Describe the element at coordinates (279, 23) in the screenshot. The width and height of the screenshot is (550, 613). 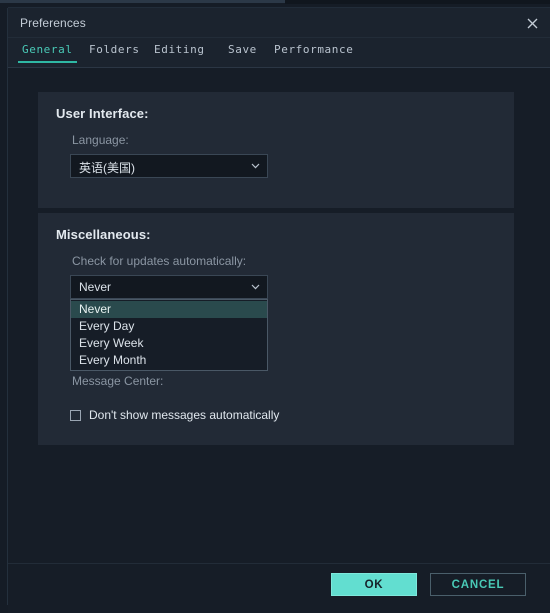
I see `dialog-titlebar: Preferences` at that location.